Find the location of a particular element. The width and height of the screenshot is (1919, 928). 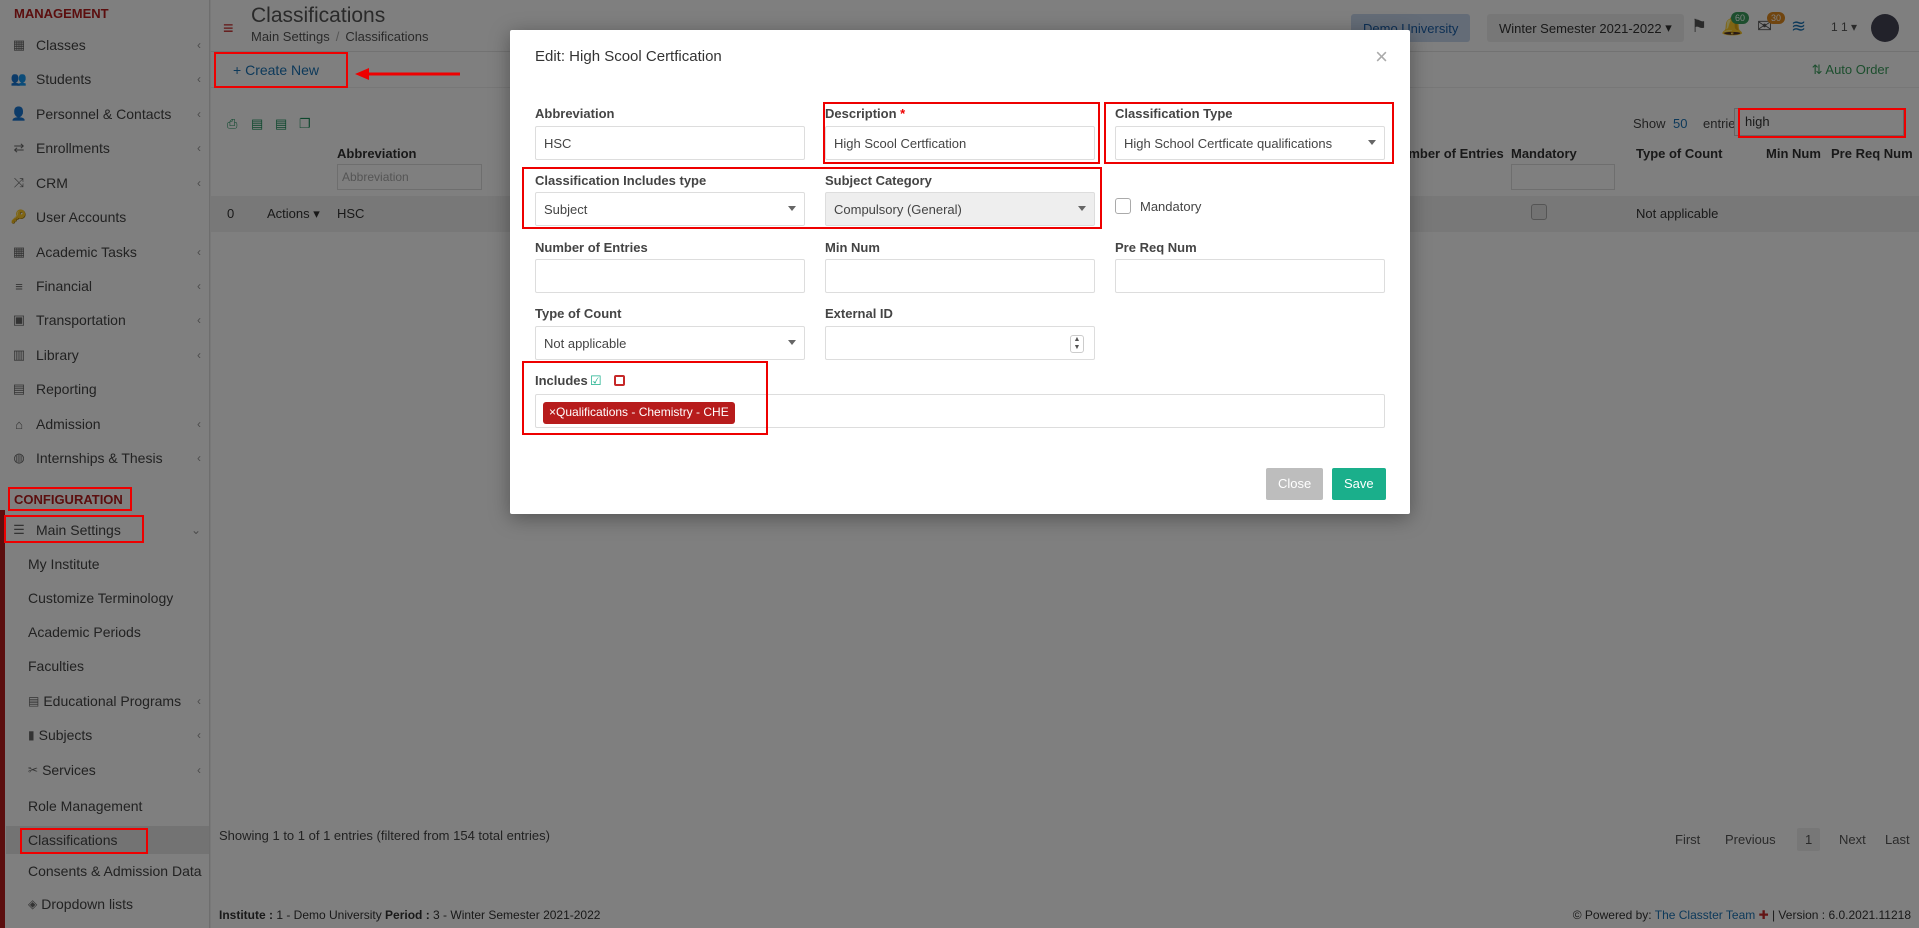

includes-type-label: Classification Includes type is located at coordinates (621, 180).